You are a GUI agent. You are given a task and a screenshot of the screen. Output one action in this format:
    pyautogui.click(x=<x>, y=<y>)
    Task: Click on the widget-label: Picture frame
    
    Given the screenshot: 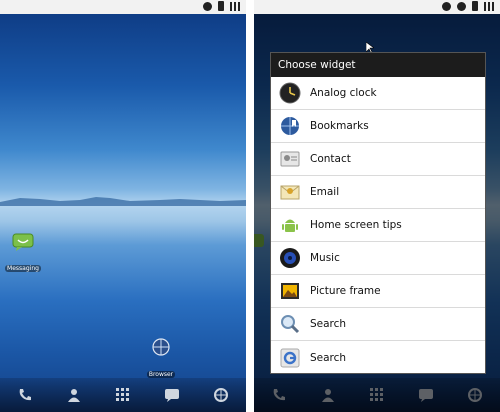 What is the action you would take?
    pyautogui.click(x=345, y=291)
    